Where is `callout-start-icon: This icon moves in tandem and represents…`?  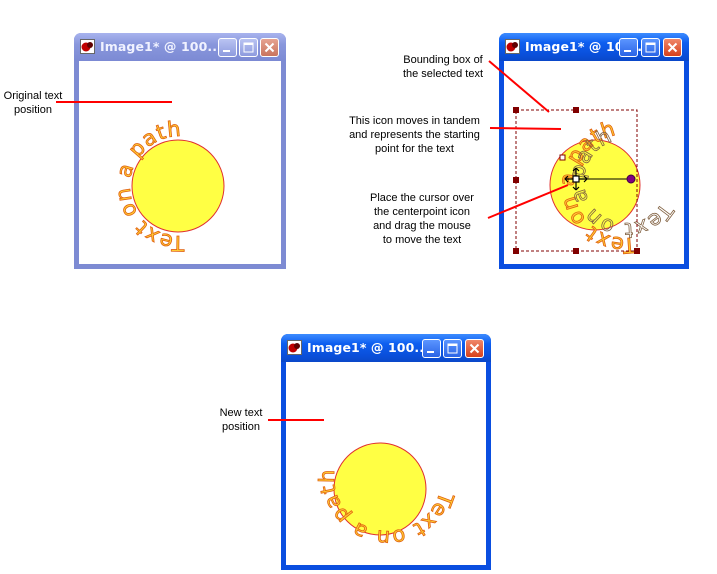
callout-start-icon: This icon moves in tandem and represents… is located at coordinates (414, 135).